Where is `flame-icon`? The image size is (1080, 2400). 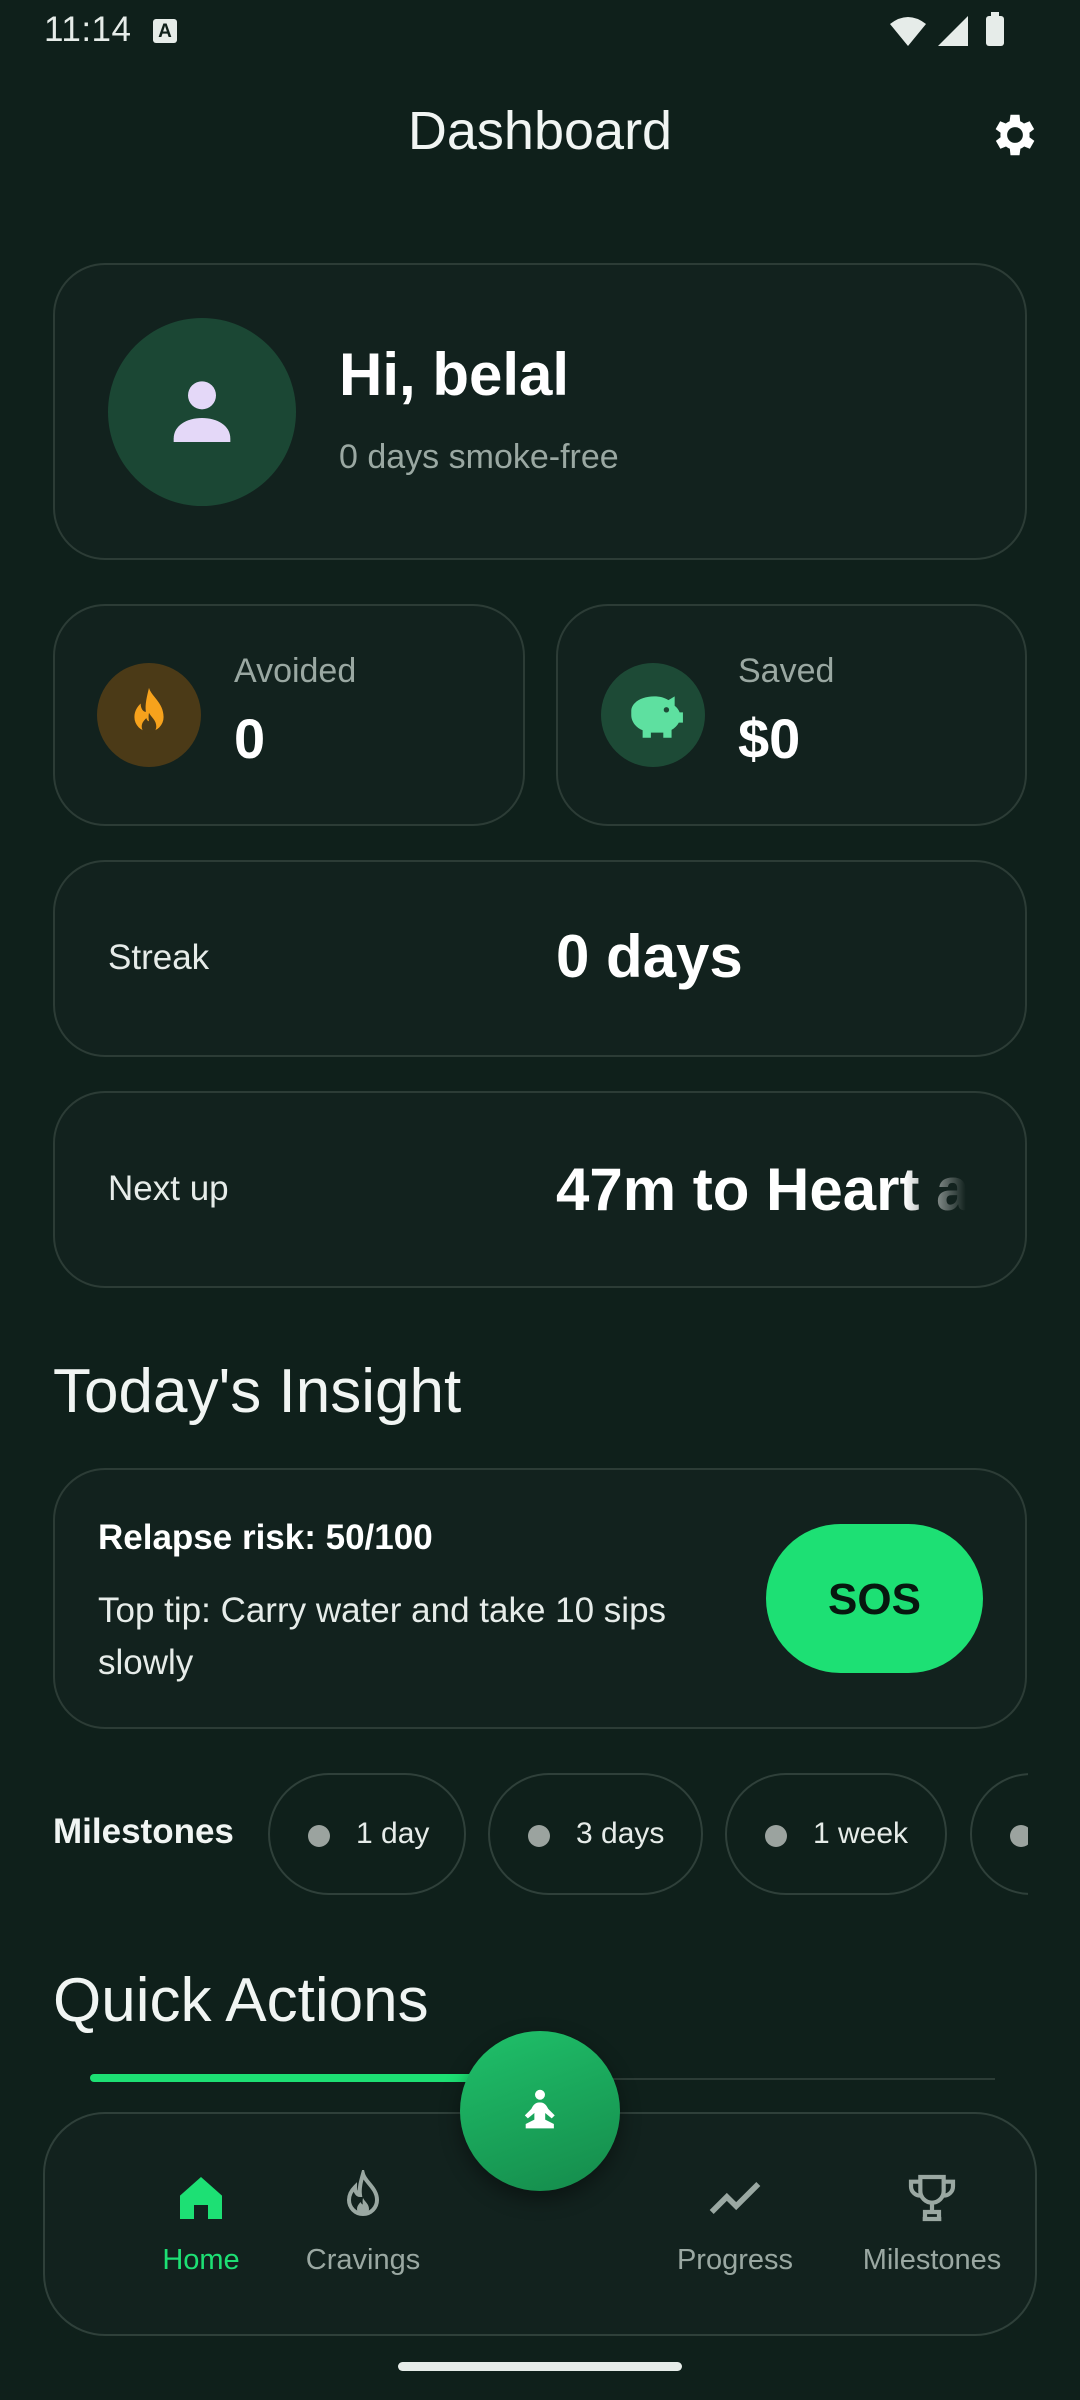
flame-icon is located at coordinates (149, 710).